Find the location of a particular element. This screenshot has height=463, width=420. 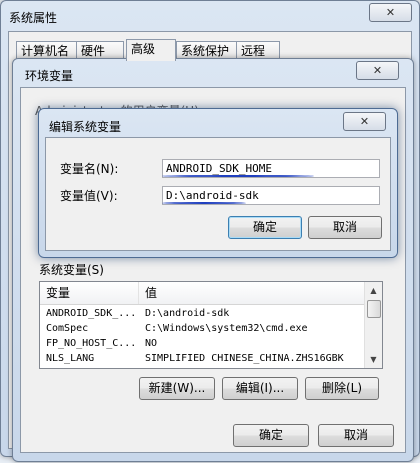

environment-variables-close-button: ✕ is located at coordinates (377, 70).